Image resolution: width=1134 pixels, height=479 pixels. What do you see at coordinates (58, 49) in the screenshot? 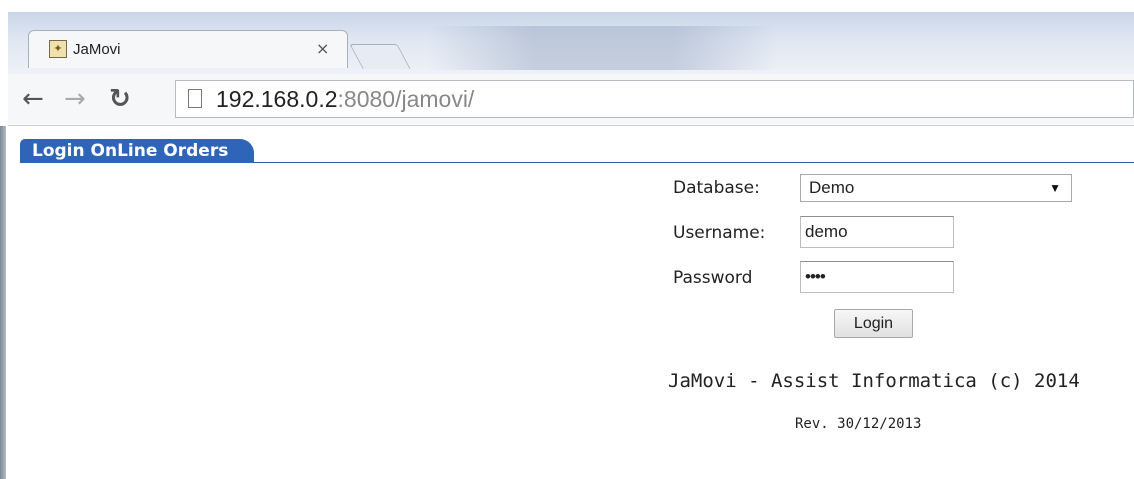
I see `app-favicon-icon: ✦` at bounding box center [58, 49].